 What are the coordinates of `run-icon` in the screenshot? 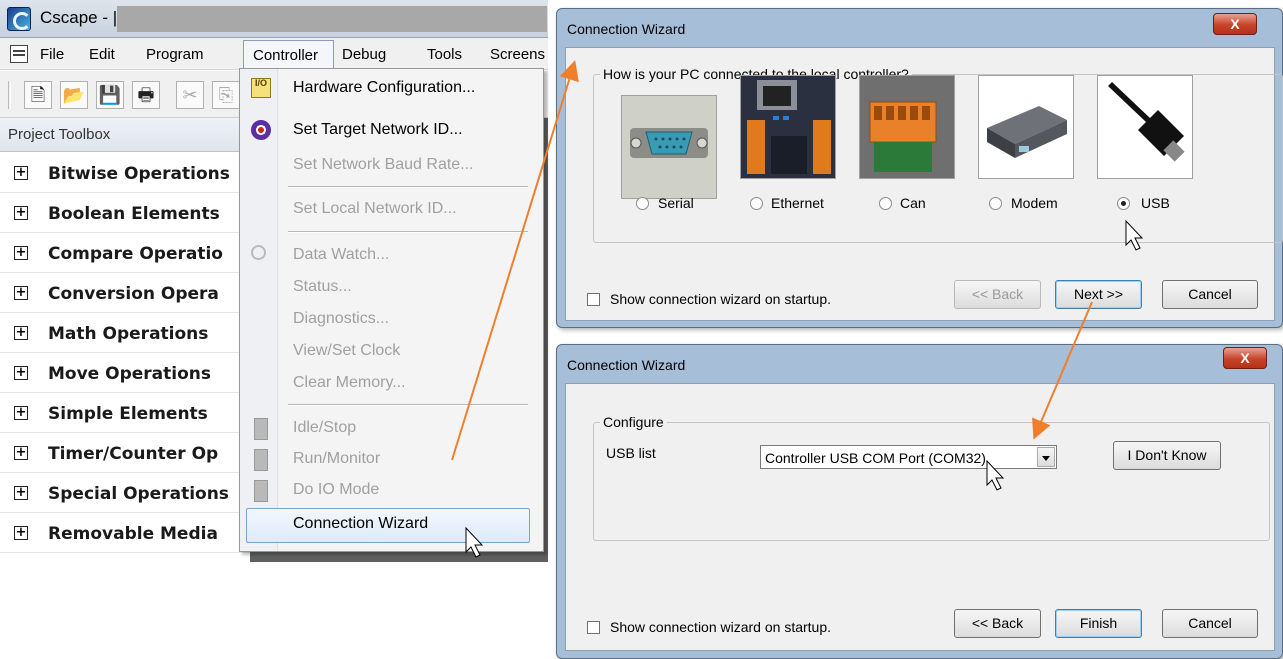 It's located at (261, 460).